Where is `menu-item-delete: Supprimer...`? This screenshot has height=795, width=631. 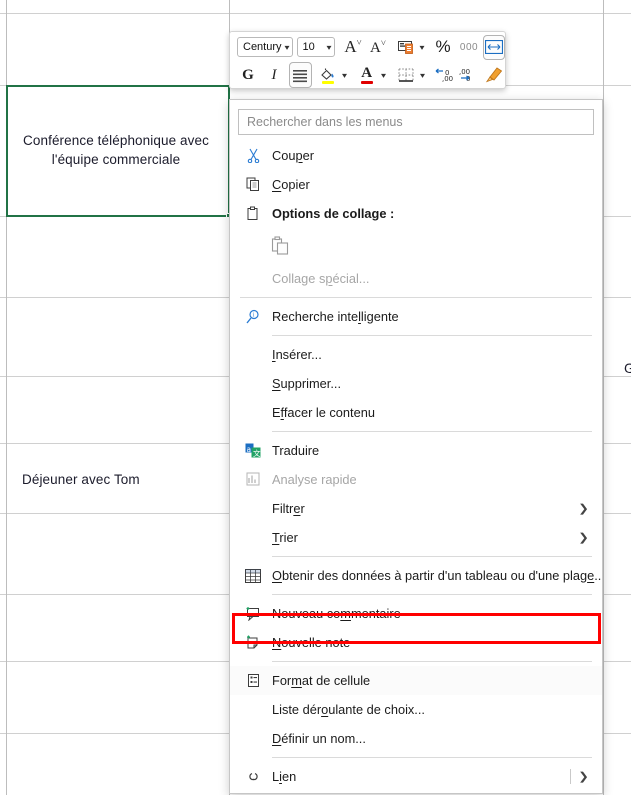
menu-item-delete: Supprimer... is located at coordinates (416, 383).